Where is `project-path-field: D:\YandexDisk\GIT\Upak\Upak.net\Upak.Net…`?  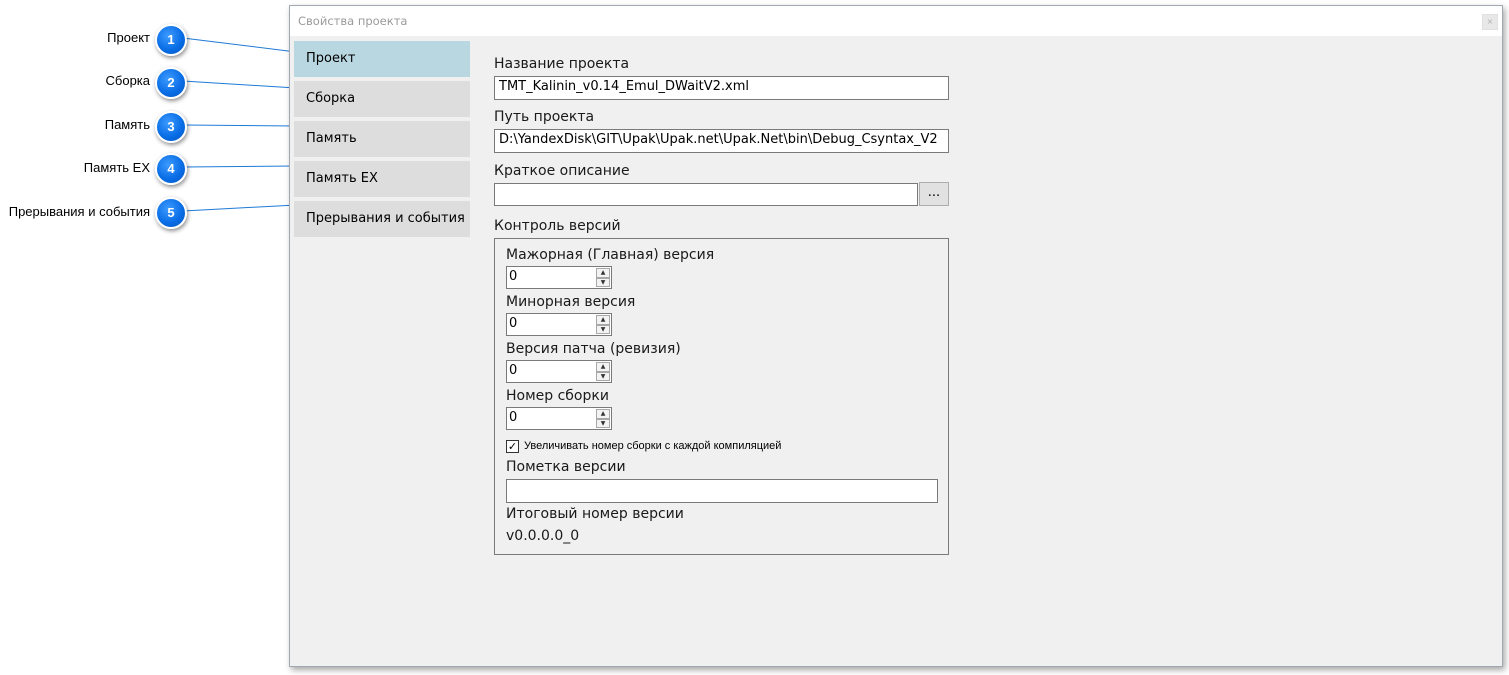 project-path-field: D:\YandexDisk\GIT\Upak\Upak.net\Upak.Net… is located at coordinates (721, 141).